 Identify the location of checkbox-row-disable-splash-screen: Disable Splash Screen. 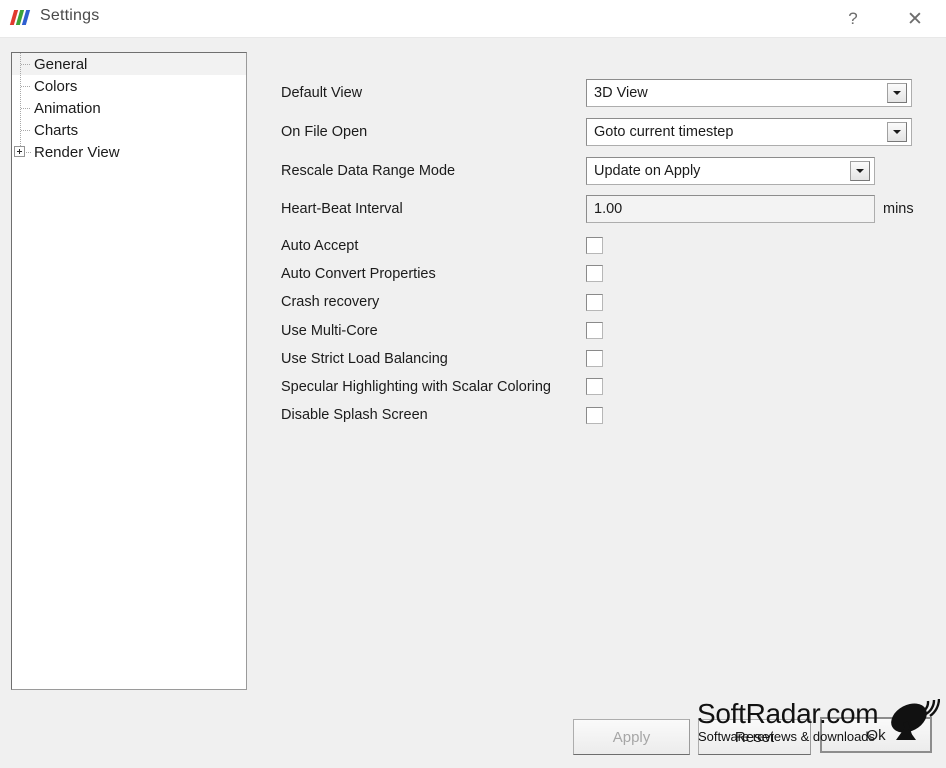
(354, 415).